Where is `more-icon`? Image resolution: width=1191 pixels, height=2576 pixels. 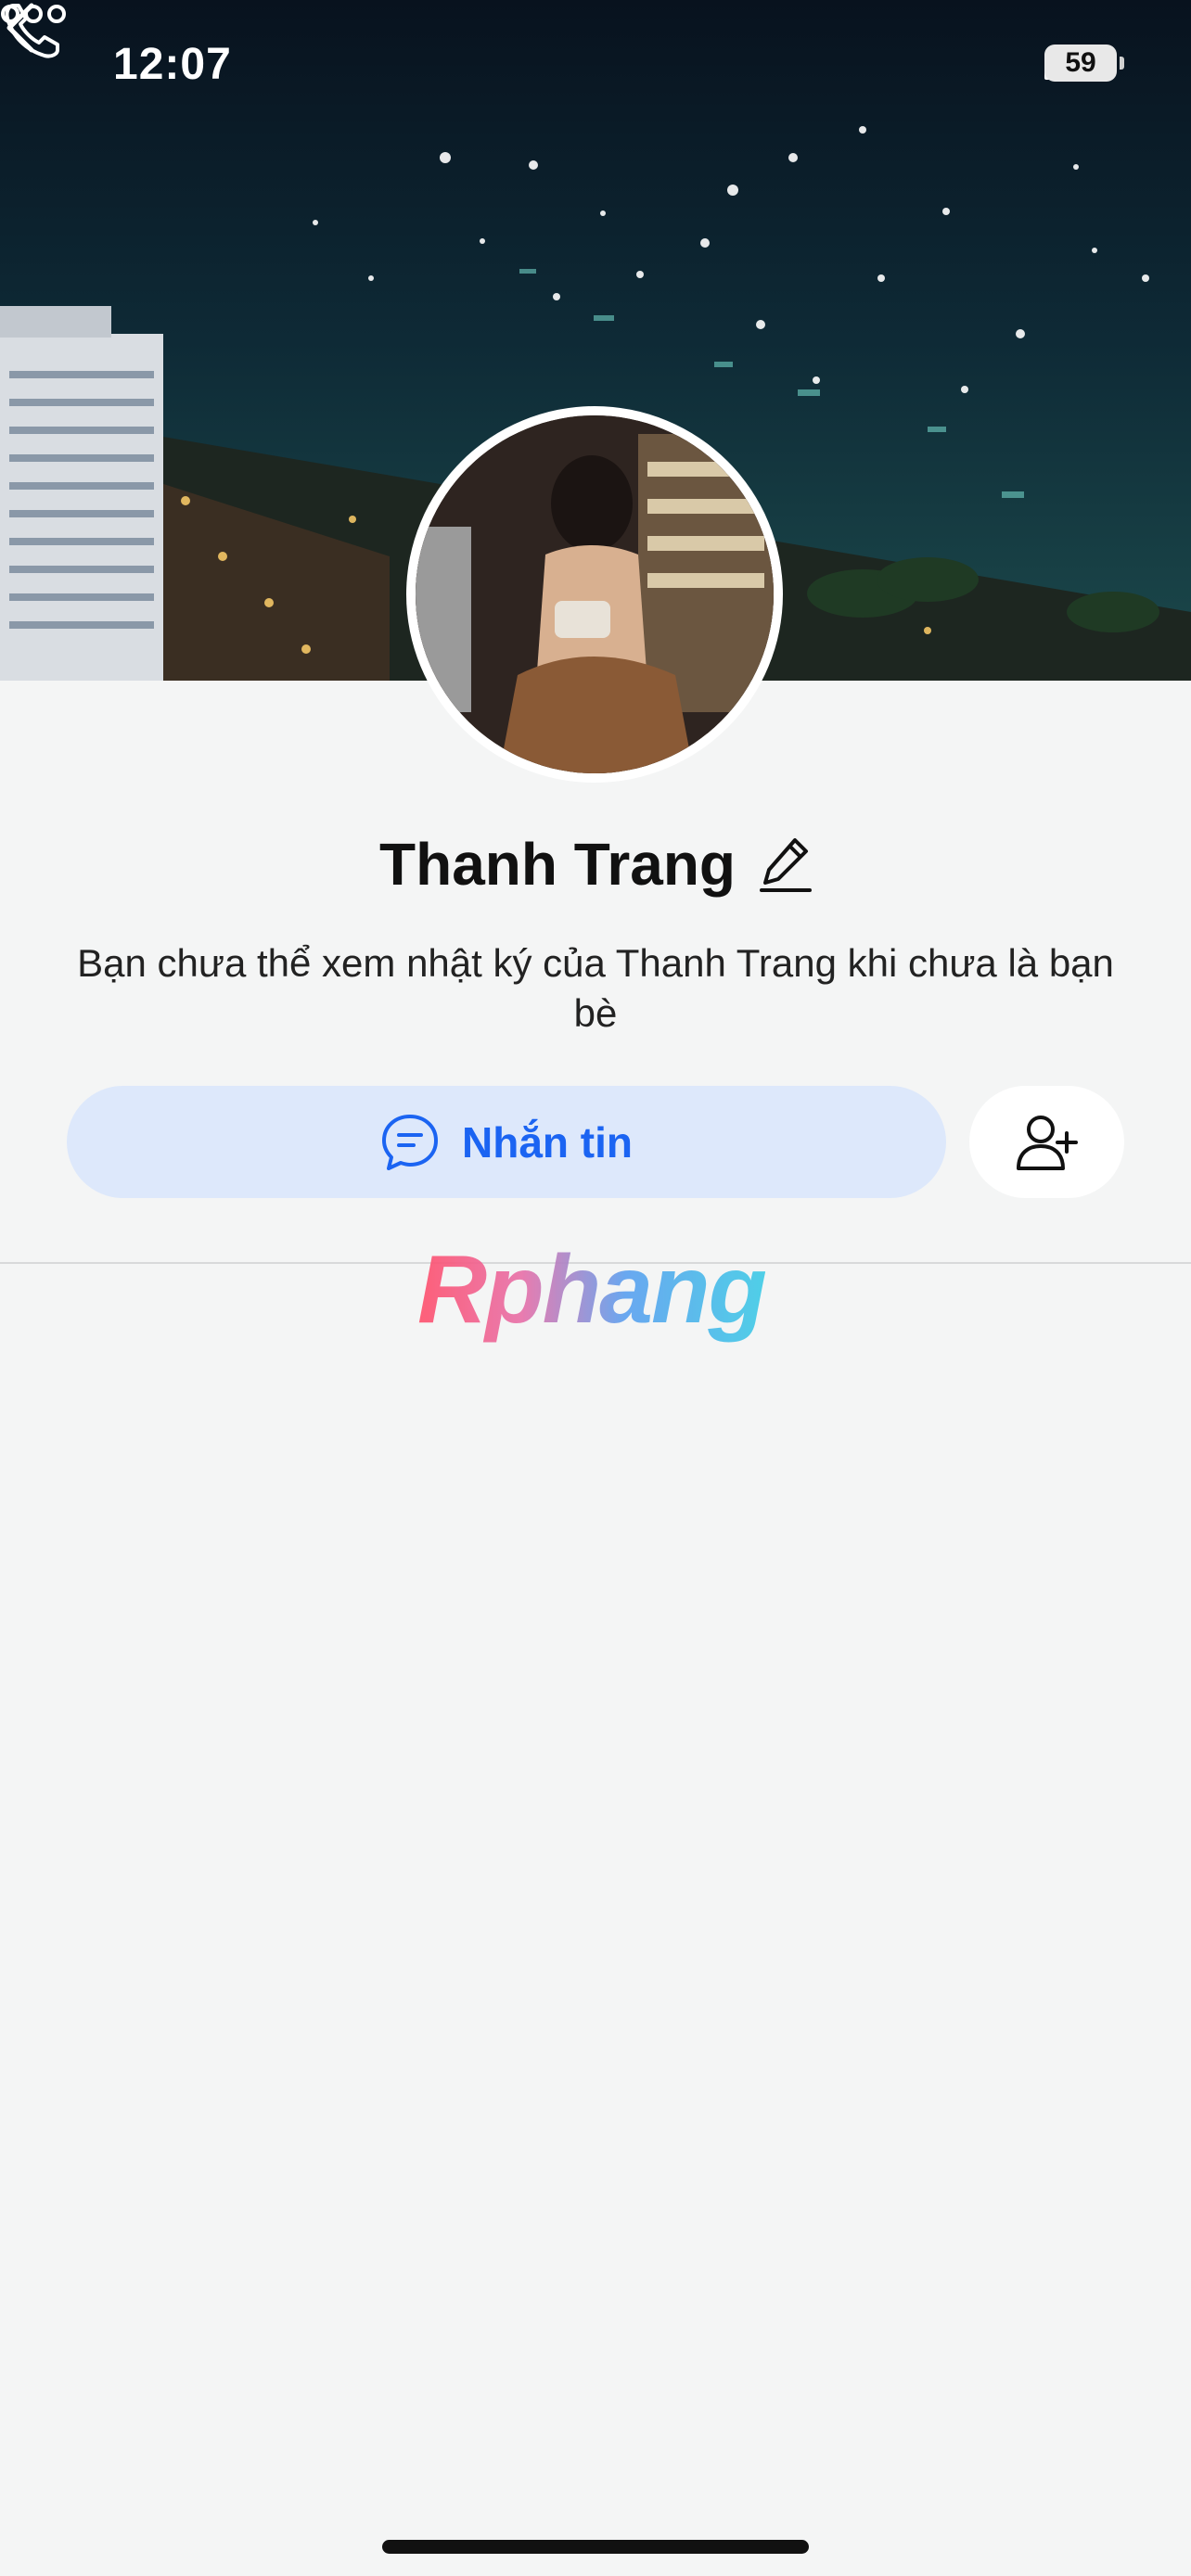 more-icon is located at coordinates (33, 14).